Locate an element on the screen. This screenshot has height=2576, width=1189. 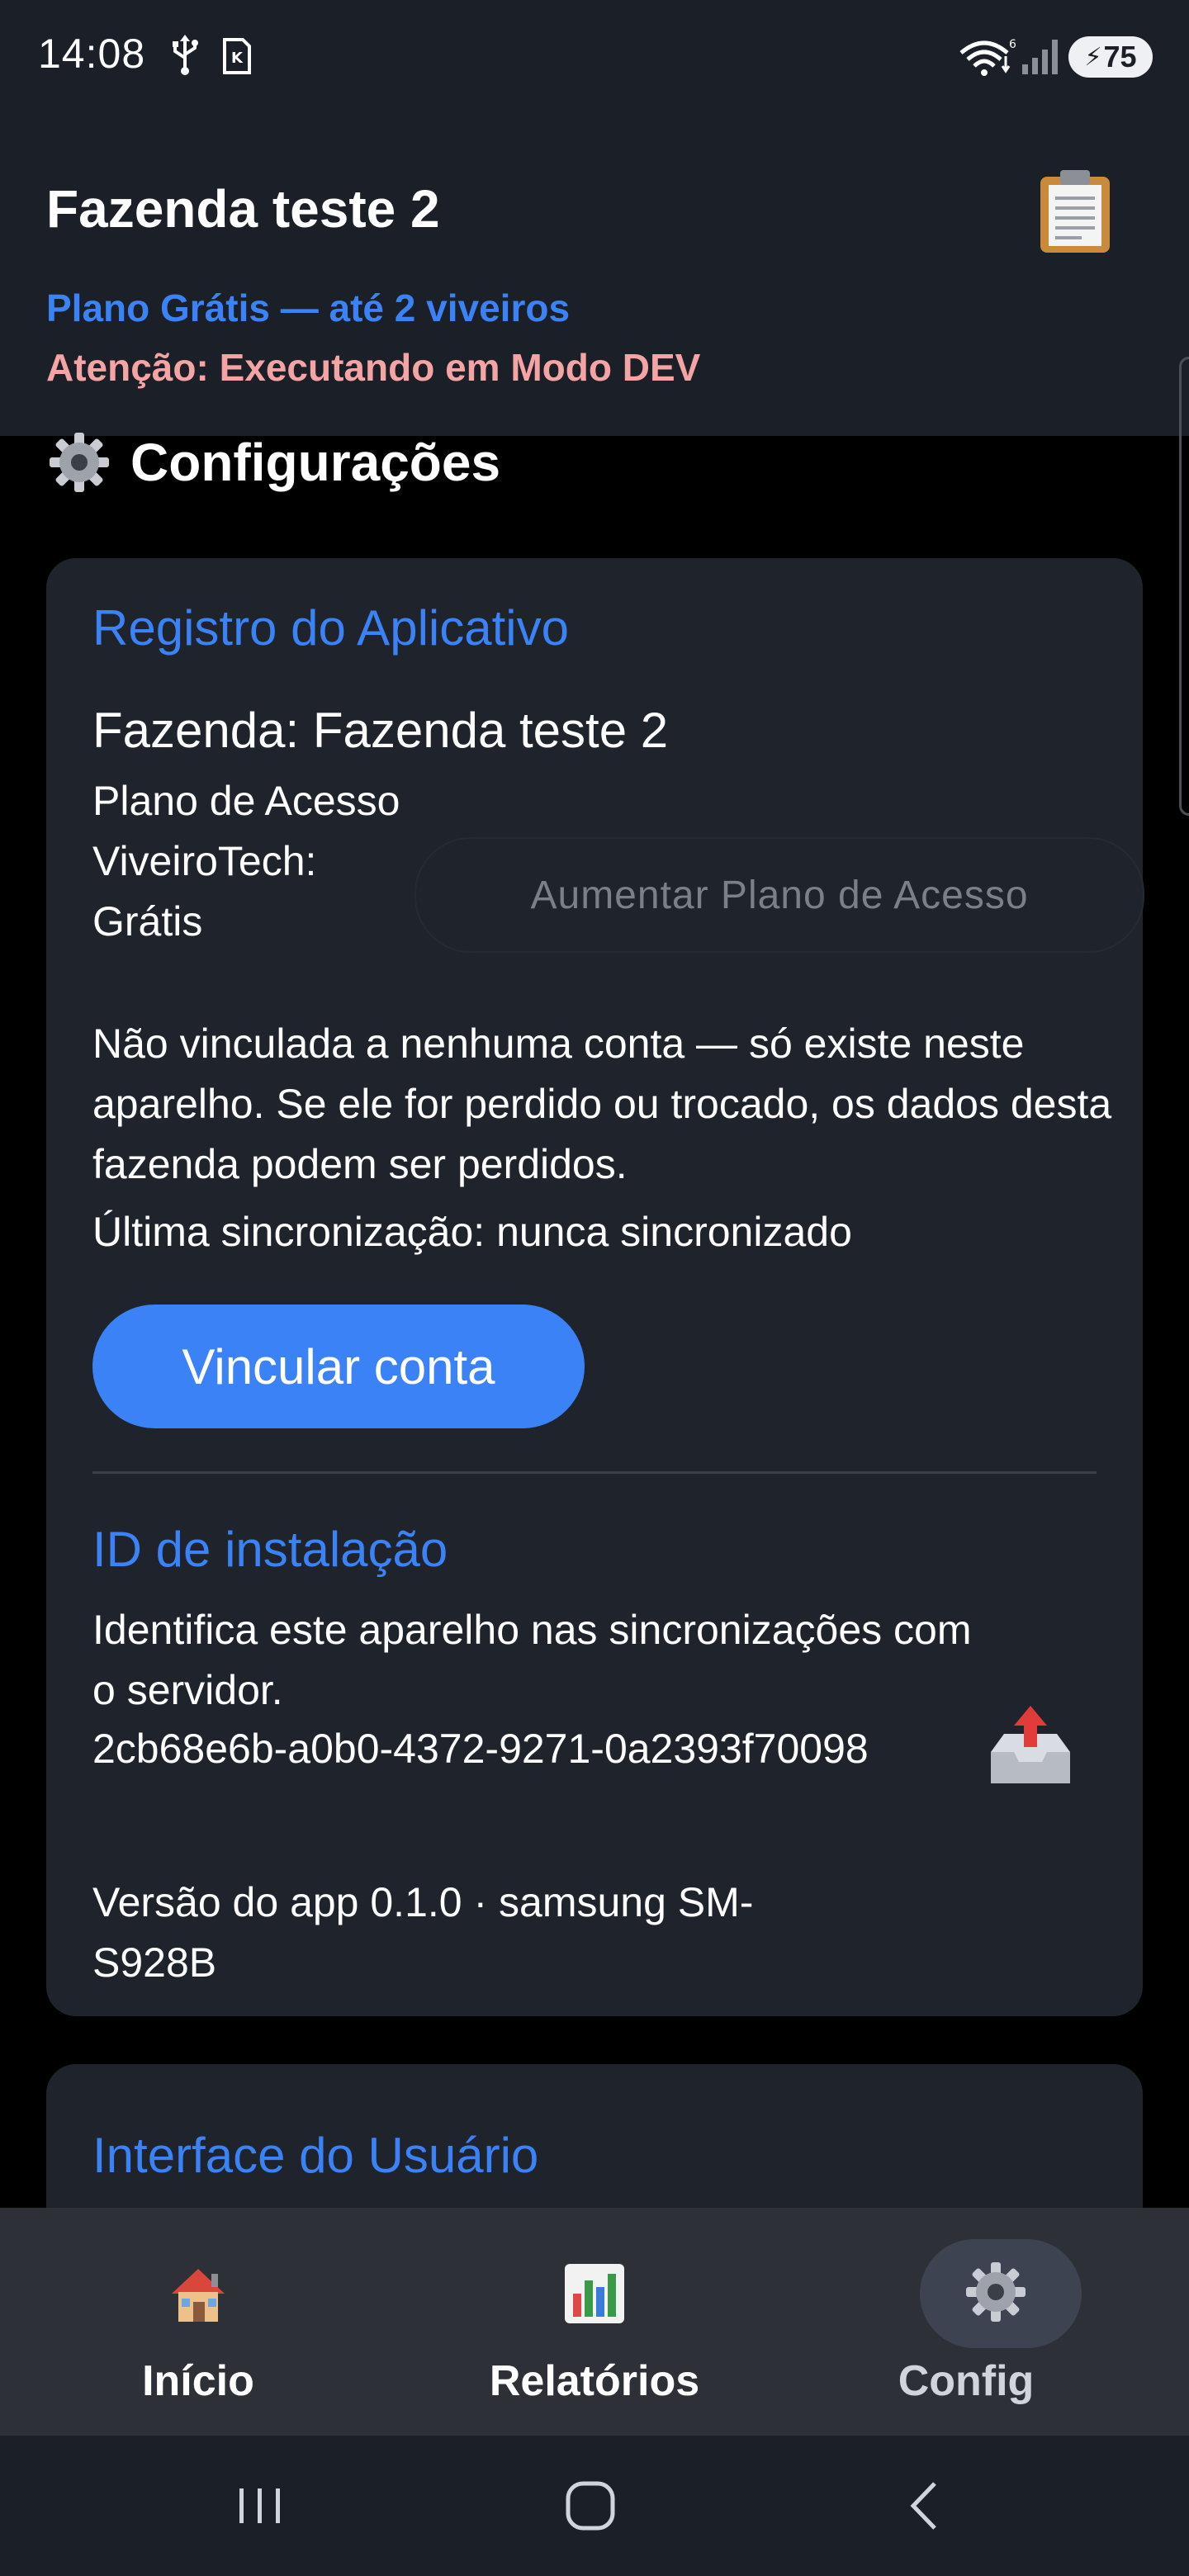
divider is located at coordinates (594, 1472).